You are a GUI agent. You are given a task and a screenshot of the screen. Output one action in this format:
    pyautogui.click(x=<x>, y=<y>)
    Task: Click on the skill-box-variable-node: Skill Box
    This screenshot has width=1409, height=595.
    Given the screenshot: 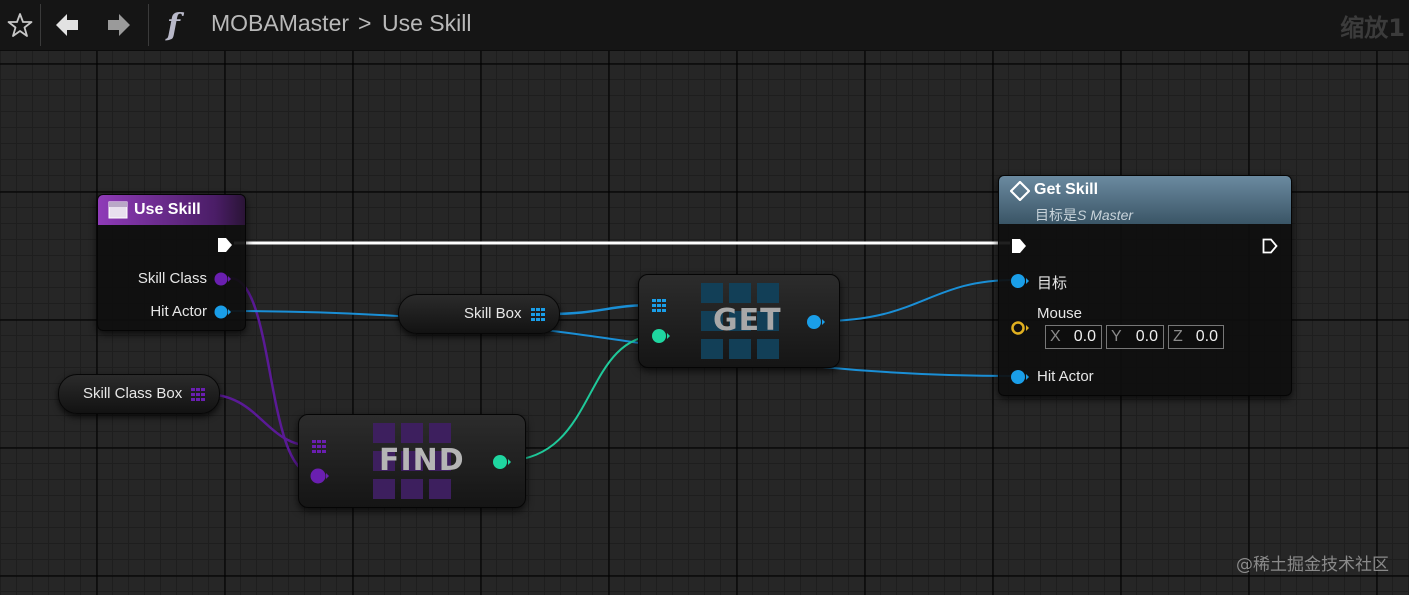 What is the action you would take?
    pyautogui.click(x=479, y=314)
    